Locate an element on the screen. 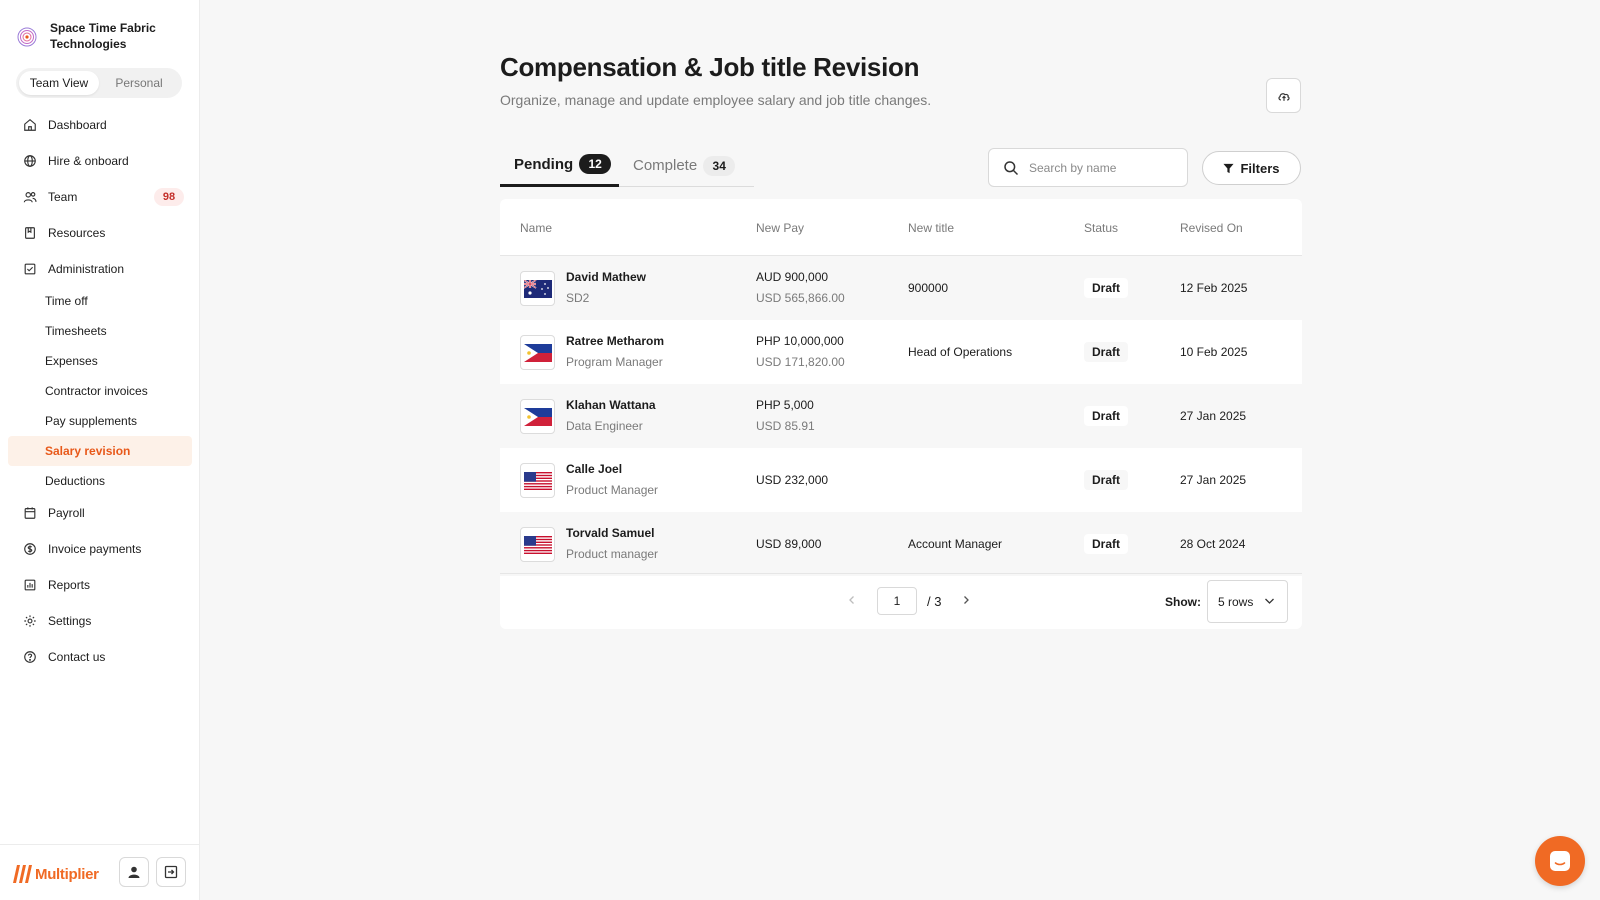 This screenshot has height=900, width=1600. employee-role: Product Manager is located at coordinates (612, 490).